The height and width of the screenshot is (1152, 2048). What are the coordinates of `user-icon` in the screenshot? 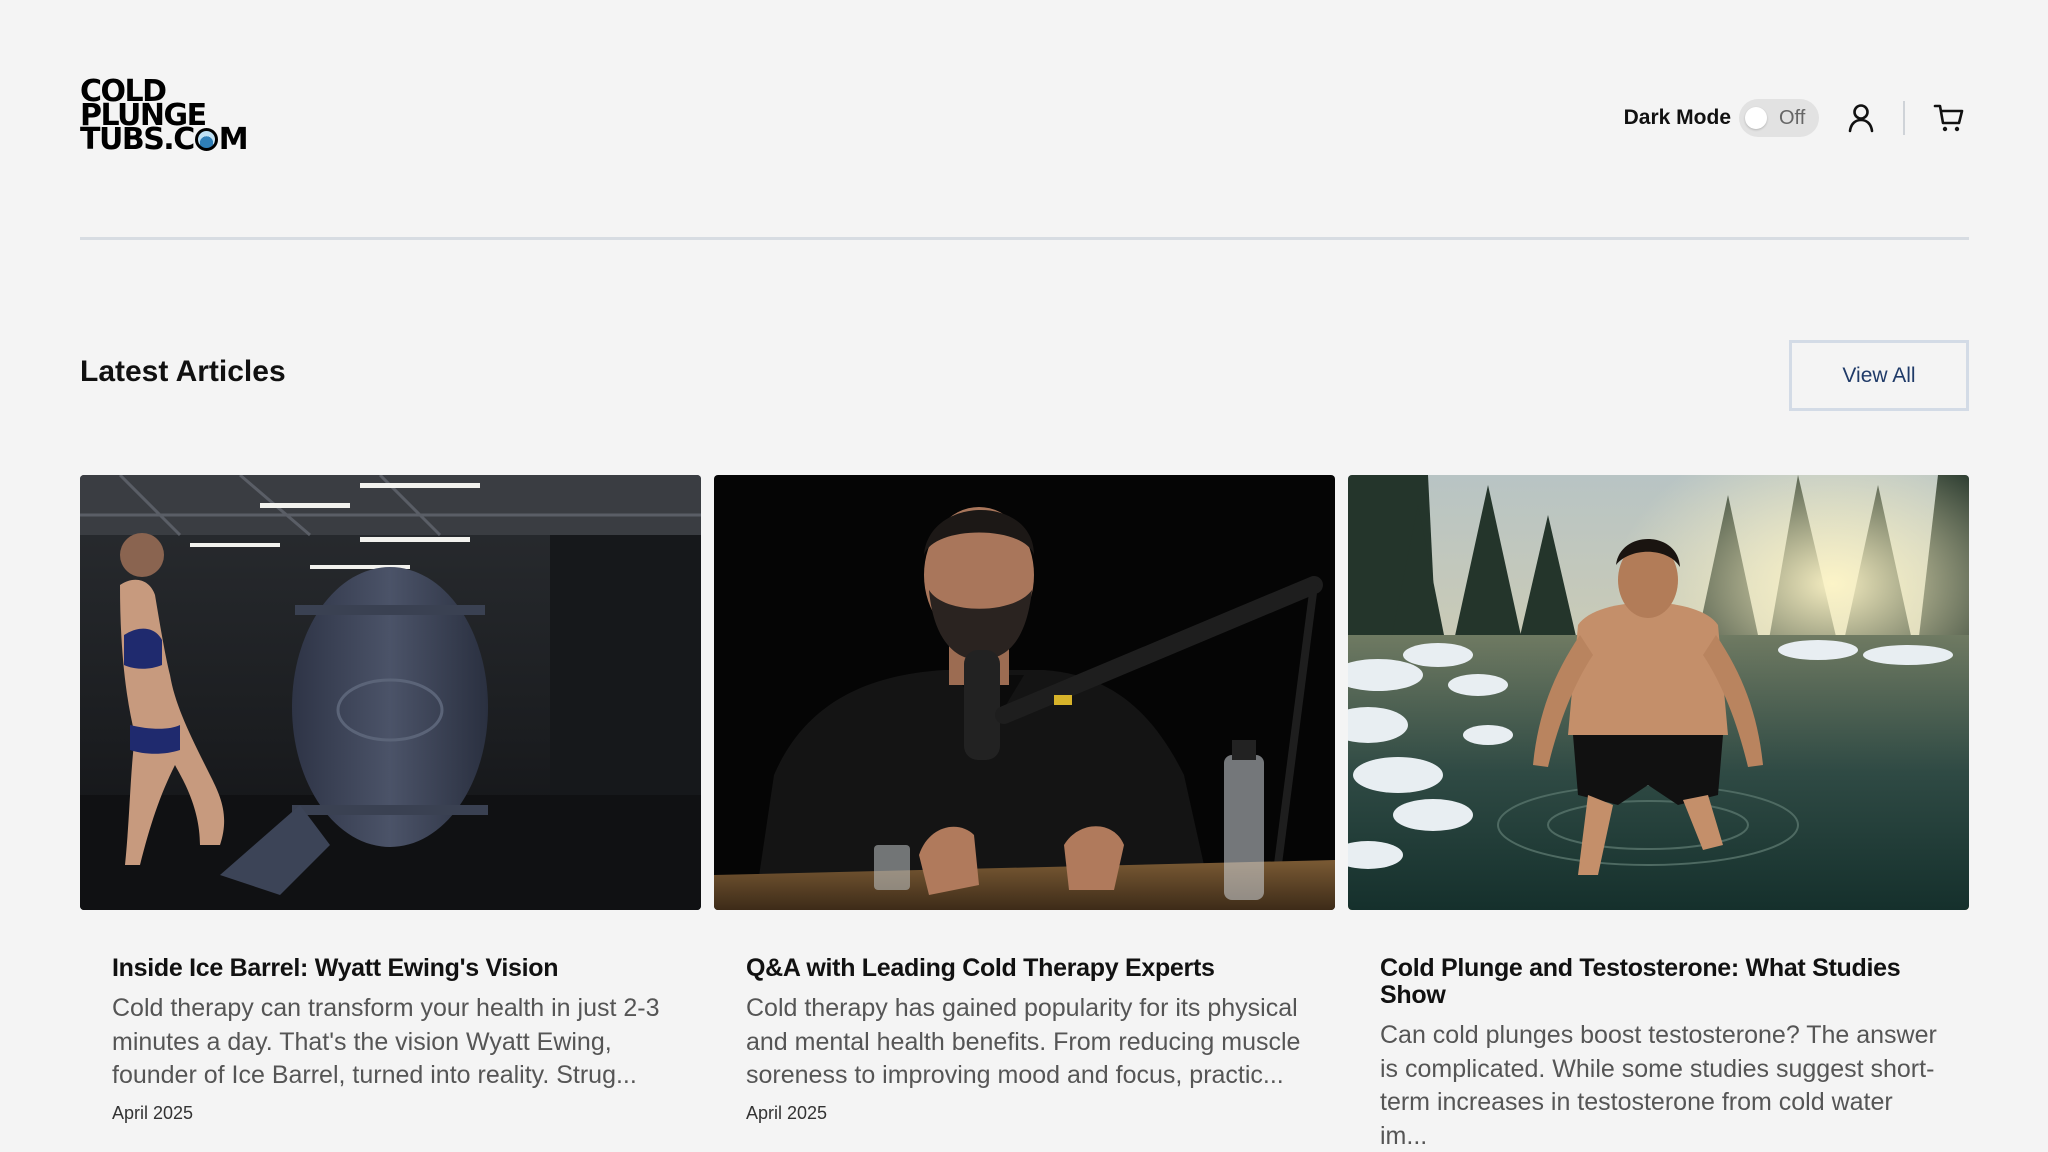 It's located at (1861, 118).